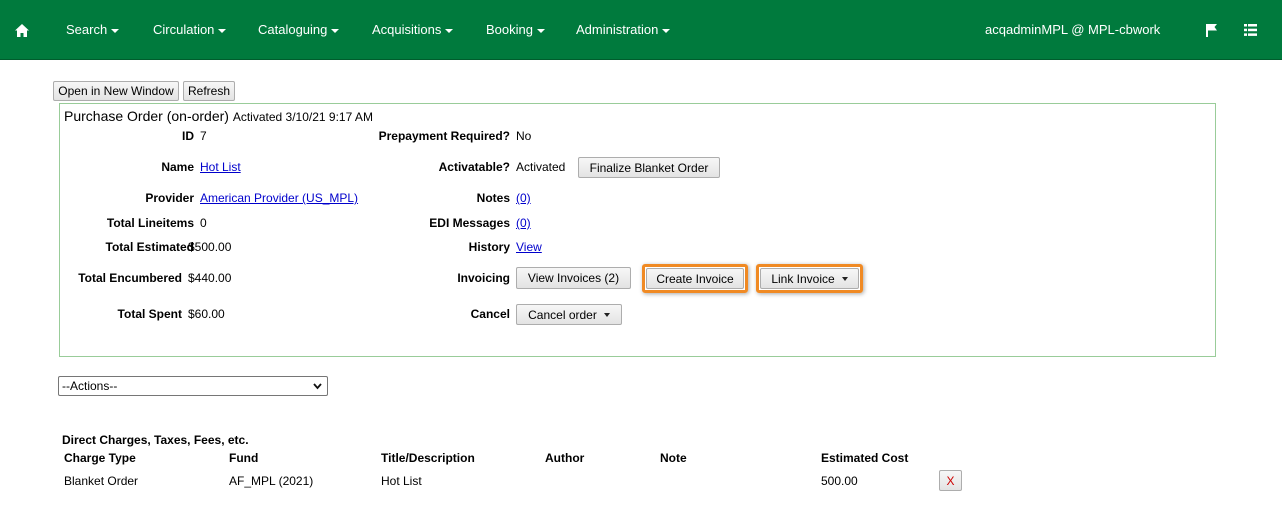 The height and width of the screenshot is (508, 1282). What do you see at coordinates (541, 167) in the screenshot?
I see `activatable-value: Activated` at bounding box center [541, 167].